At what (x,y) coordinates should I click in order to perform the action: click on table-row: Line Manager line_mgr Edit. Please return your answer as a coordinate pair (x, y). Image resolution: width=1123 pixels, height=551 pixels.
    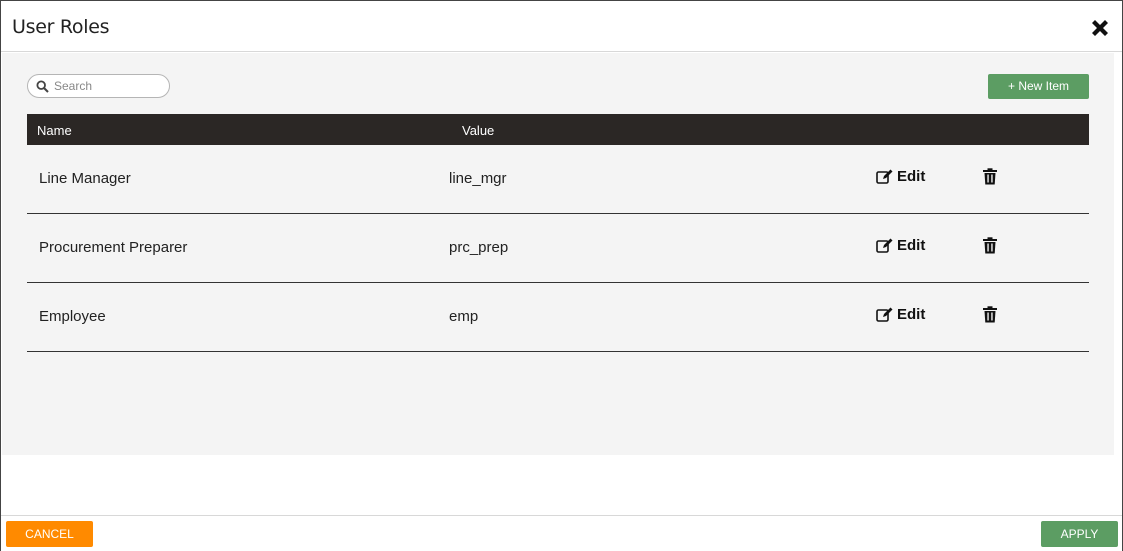
    Looking at the image, I should click on (558, 179).